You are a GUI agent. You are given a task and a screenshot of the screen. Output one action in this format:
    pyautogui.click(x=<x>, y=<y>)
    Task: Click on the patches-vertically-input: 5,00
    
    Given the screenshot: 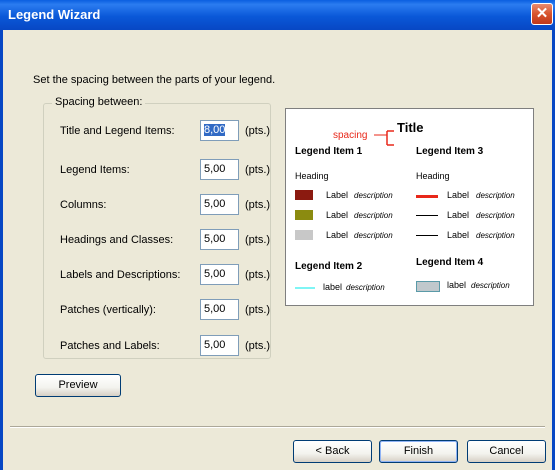 What is the action you would take?
    pyautogui.click(x=219, y=309)
    